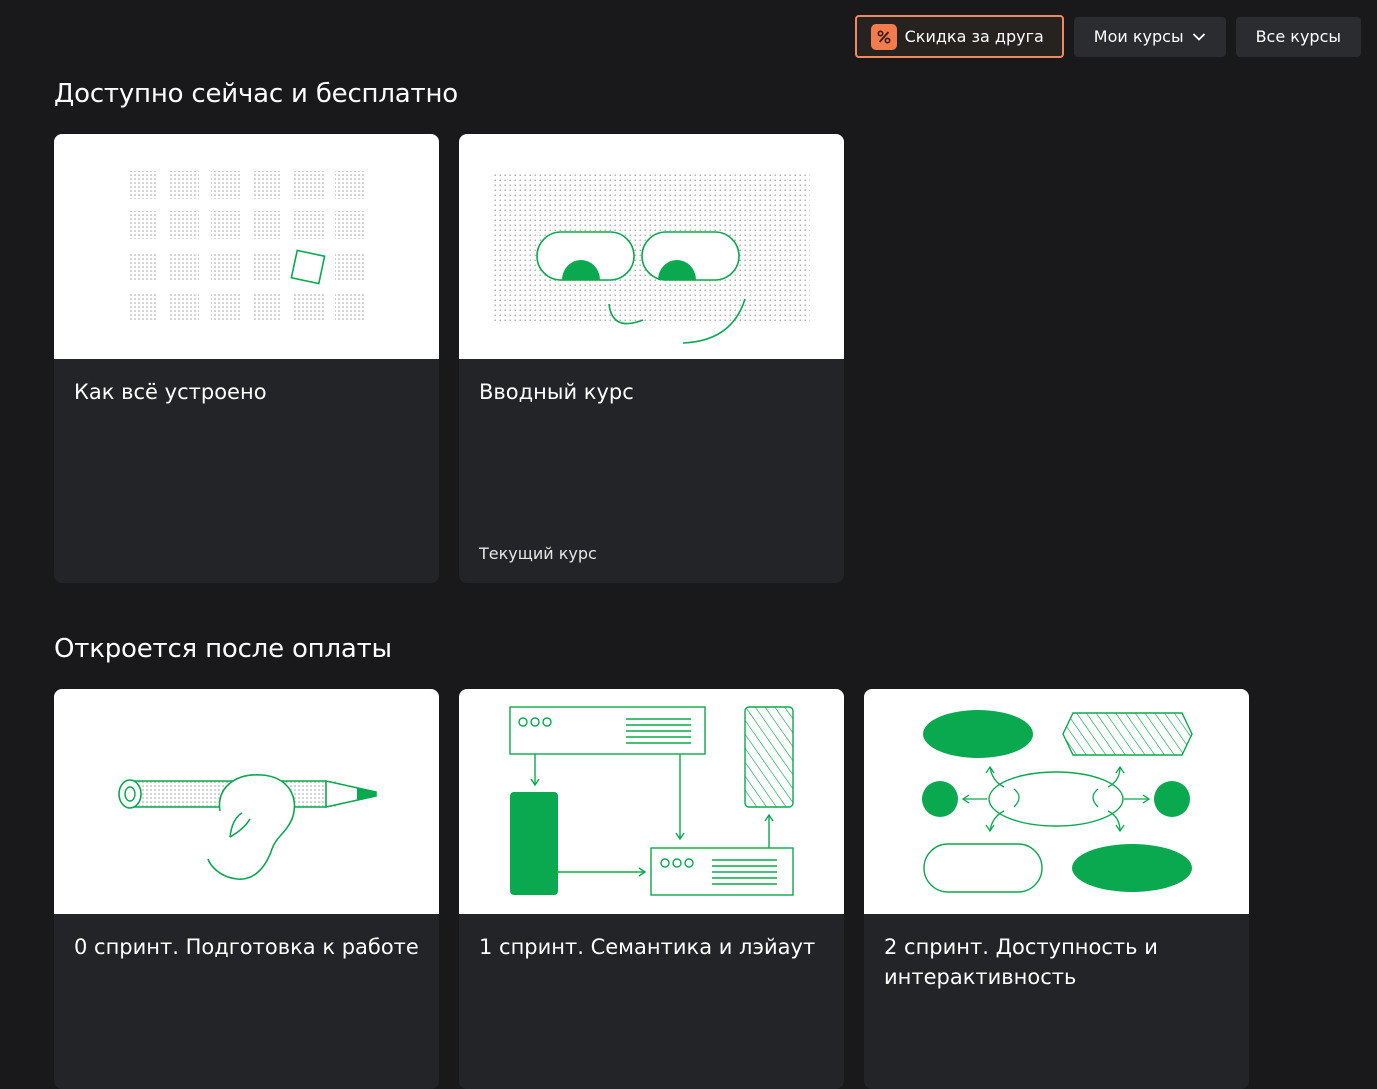 This screenshot has height=1089, width=1377. What do you see at coordinates (246, 801) in the screenshot?
I see `pencil-ear-illustration` at bounding box center [246, 801].